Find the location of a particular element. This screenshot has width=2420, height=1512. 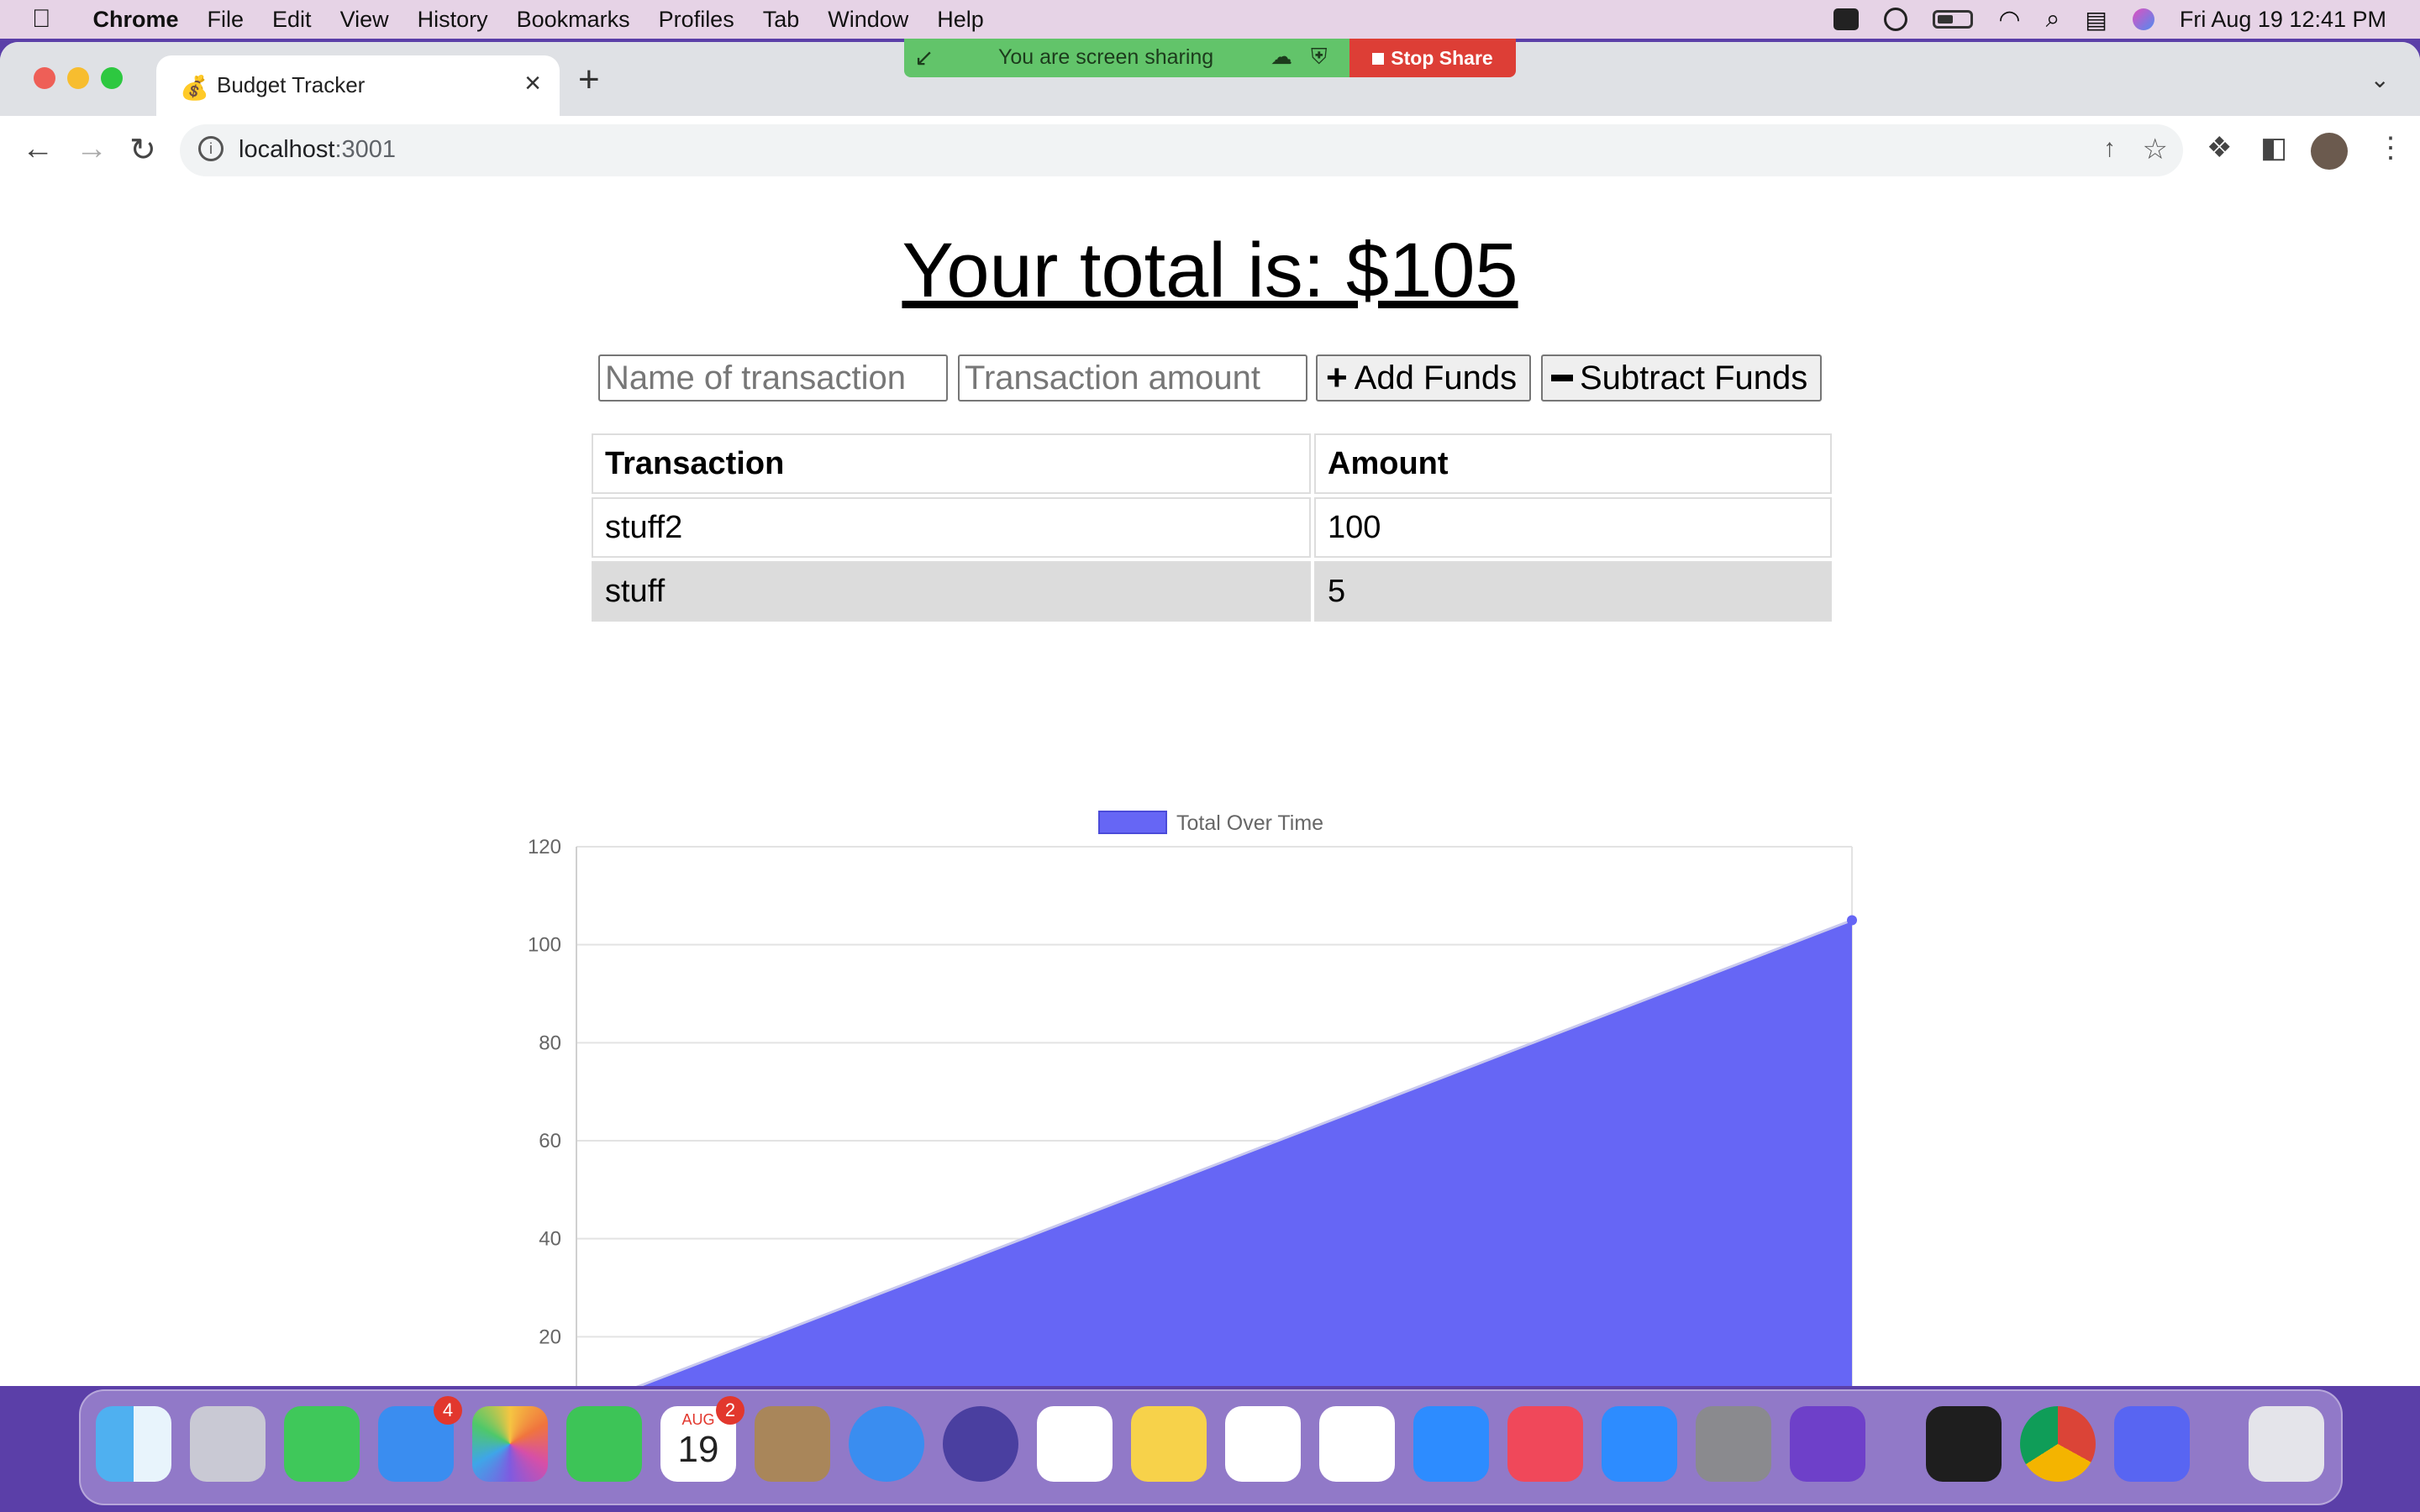

share-arrow-icon: ↙ is located at coordinates (924, 58).